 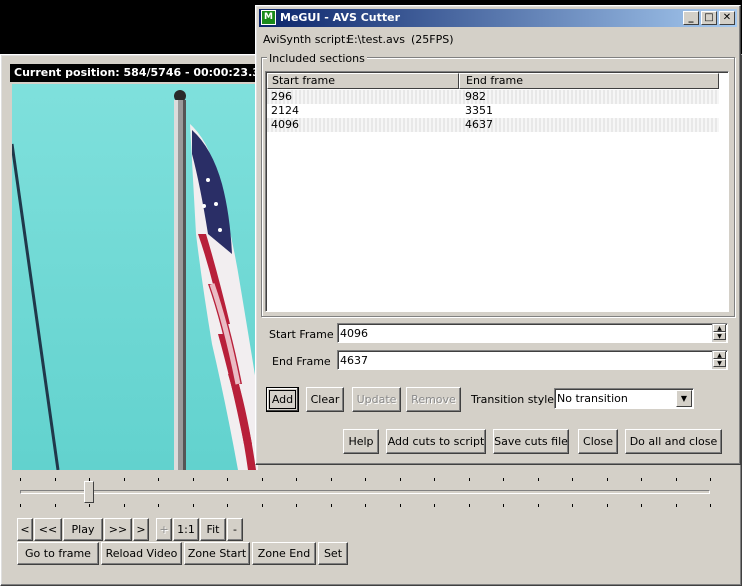 I want to click on transition-style-label: Transition style, so click(x=513, y=399).